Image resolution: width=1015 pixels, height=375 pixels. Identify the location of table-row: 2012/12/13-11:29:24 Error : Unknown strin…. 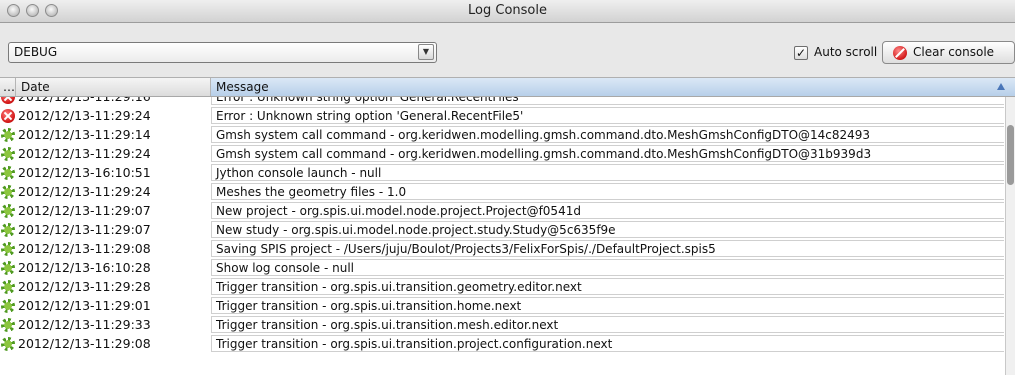
(502, 116).